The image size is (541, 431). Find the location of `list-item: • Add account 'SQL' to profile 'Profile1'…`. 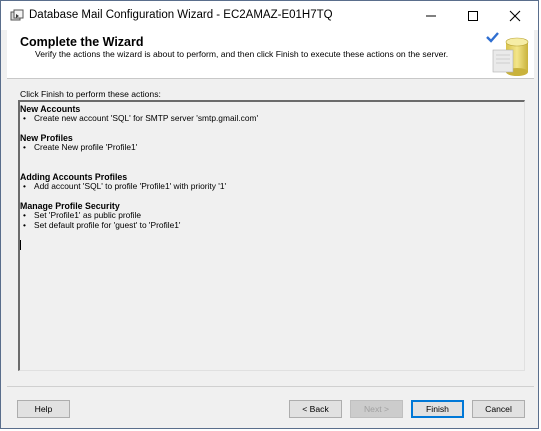

list-item: • Add account 'SQL' to profile 'Profile1'… is located at coordinates (125, 186).